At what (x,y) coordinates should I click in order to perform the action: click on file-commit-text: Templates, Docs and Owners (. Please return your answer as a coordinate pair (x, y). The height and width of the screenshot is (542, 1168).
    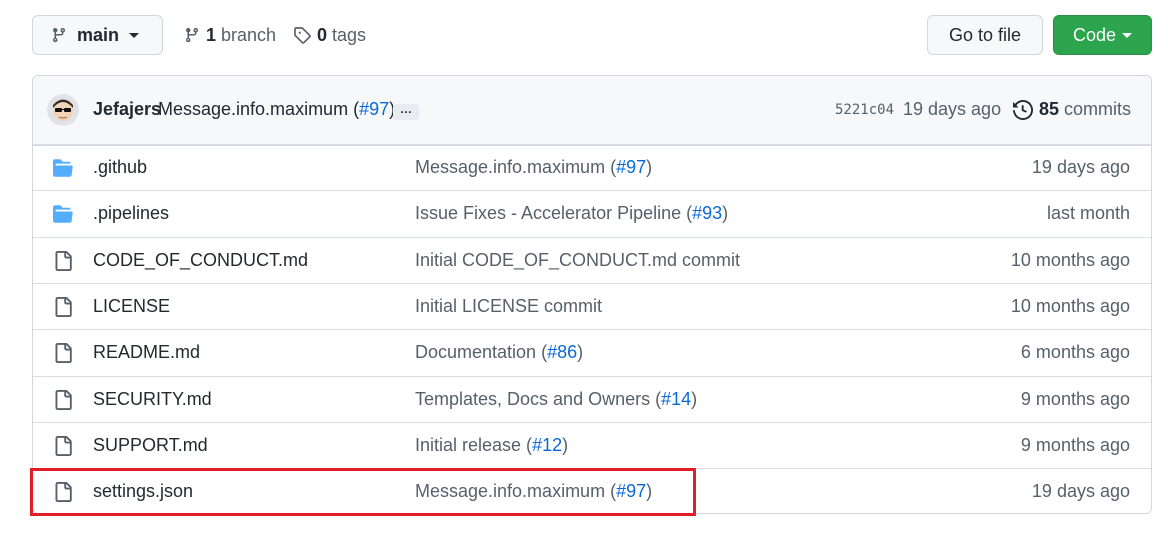
    Looking at the image, I should click on (538, 398).